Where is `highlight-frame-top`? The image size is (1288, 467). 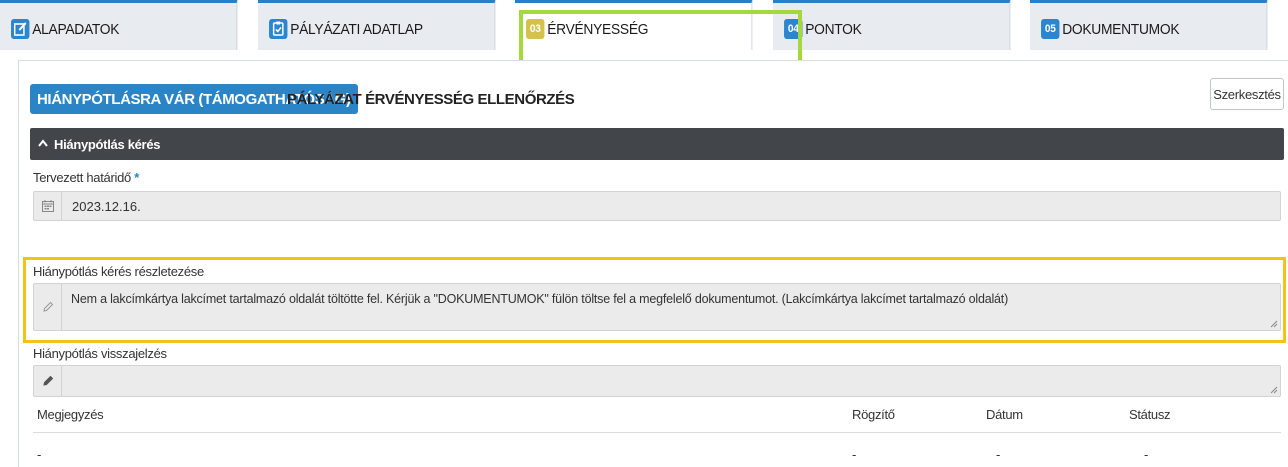 highlight-frame-top is located at coordinates (654, 258).